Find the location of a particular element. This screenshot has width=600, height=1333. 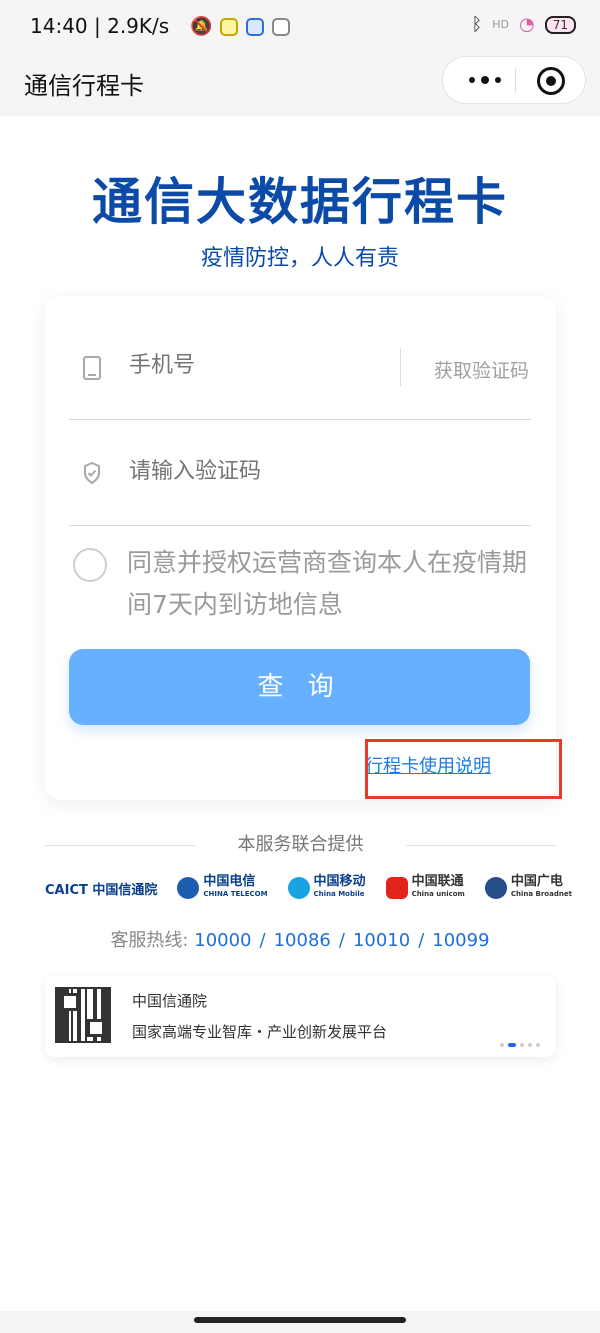

field-divider is located at coordinates (400, 367).